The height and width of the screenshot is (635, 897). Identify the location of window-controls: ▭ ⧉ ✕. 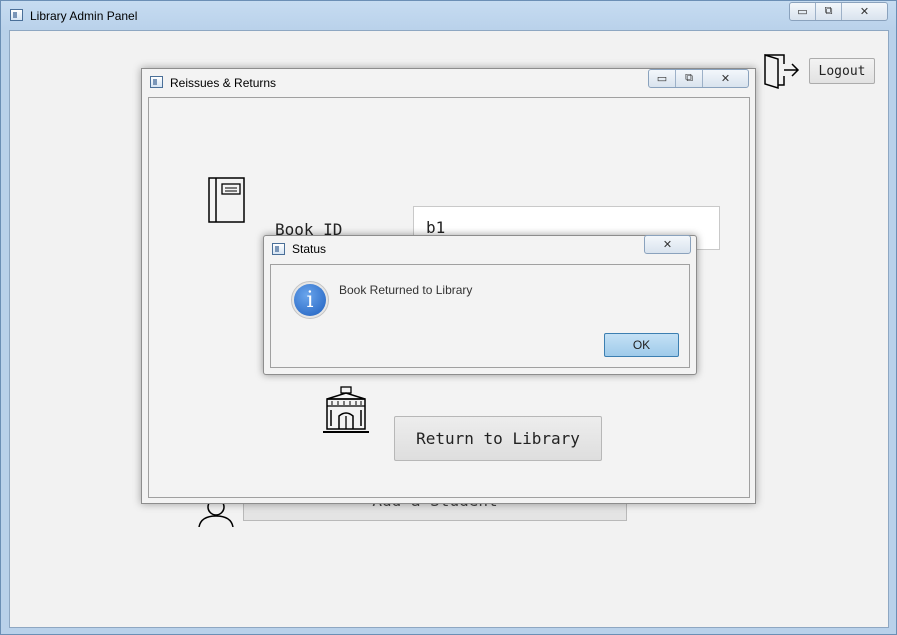
(838, 11).